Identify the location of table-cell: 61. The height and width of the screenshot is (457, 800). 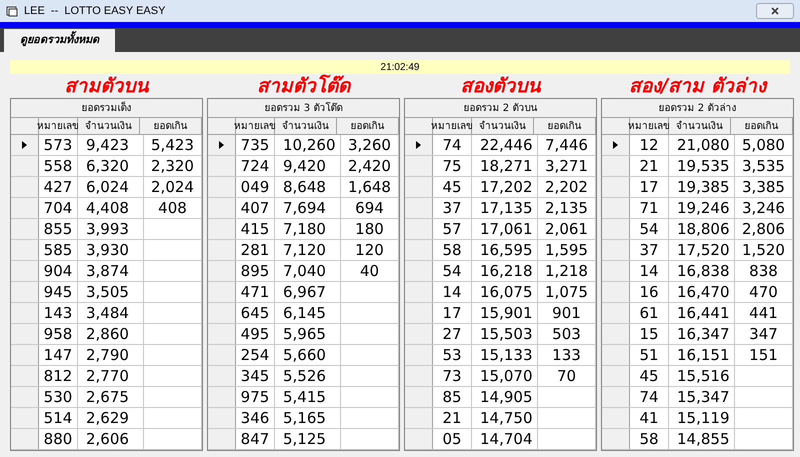
(649, 313).